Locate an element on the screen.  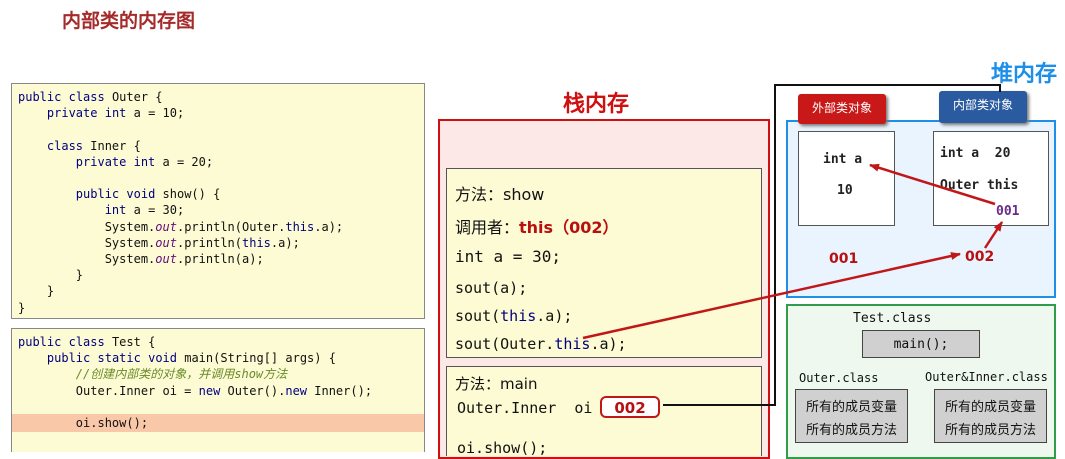
outer-members-vars: 所有的成员变量 is located at coordinates (851, 407).